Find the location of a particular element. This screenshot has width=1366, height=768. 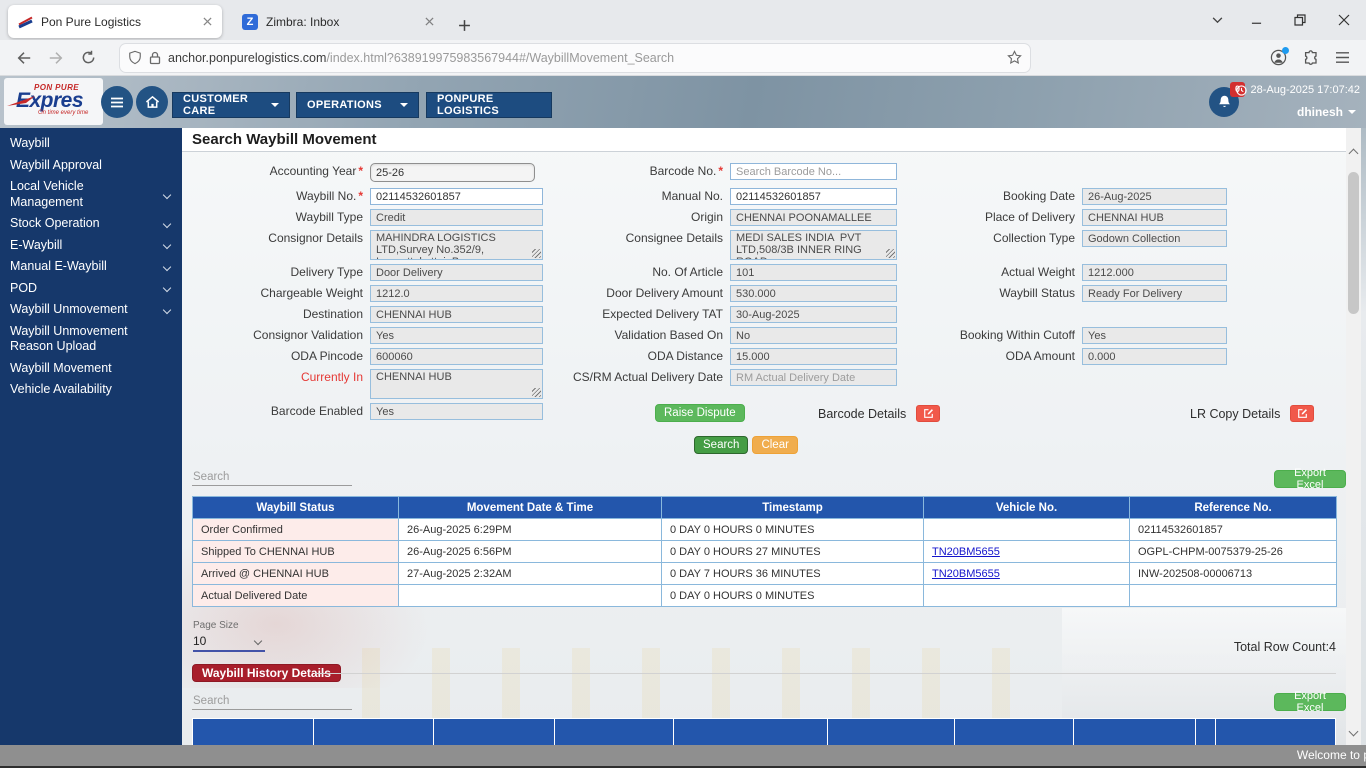

bookmark-star-icon is located at coordinates (1014, 57).